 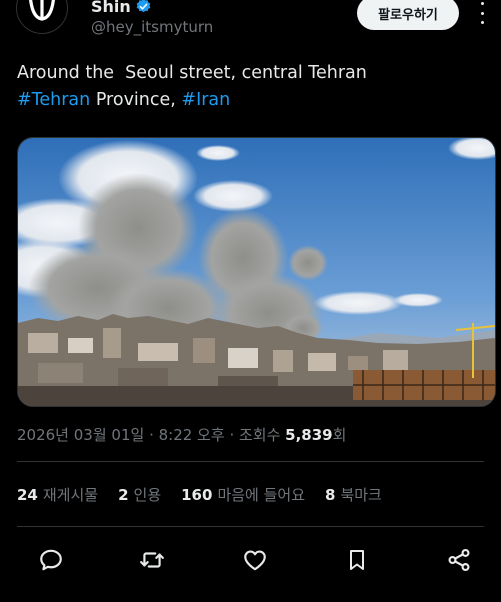 I want to click on verified-badge-icon, so click(x=143, y=7).